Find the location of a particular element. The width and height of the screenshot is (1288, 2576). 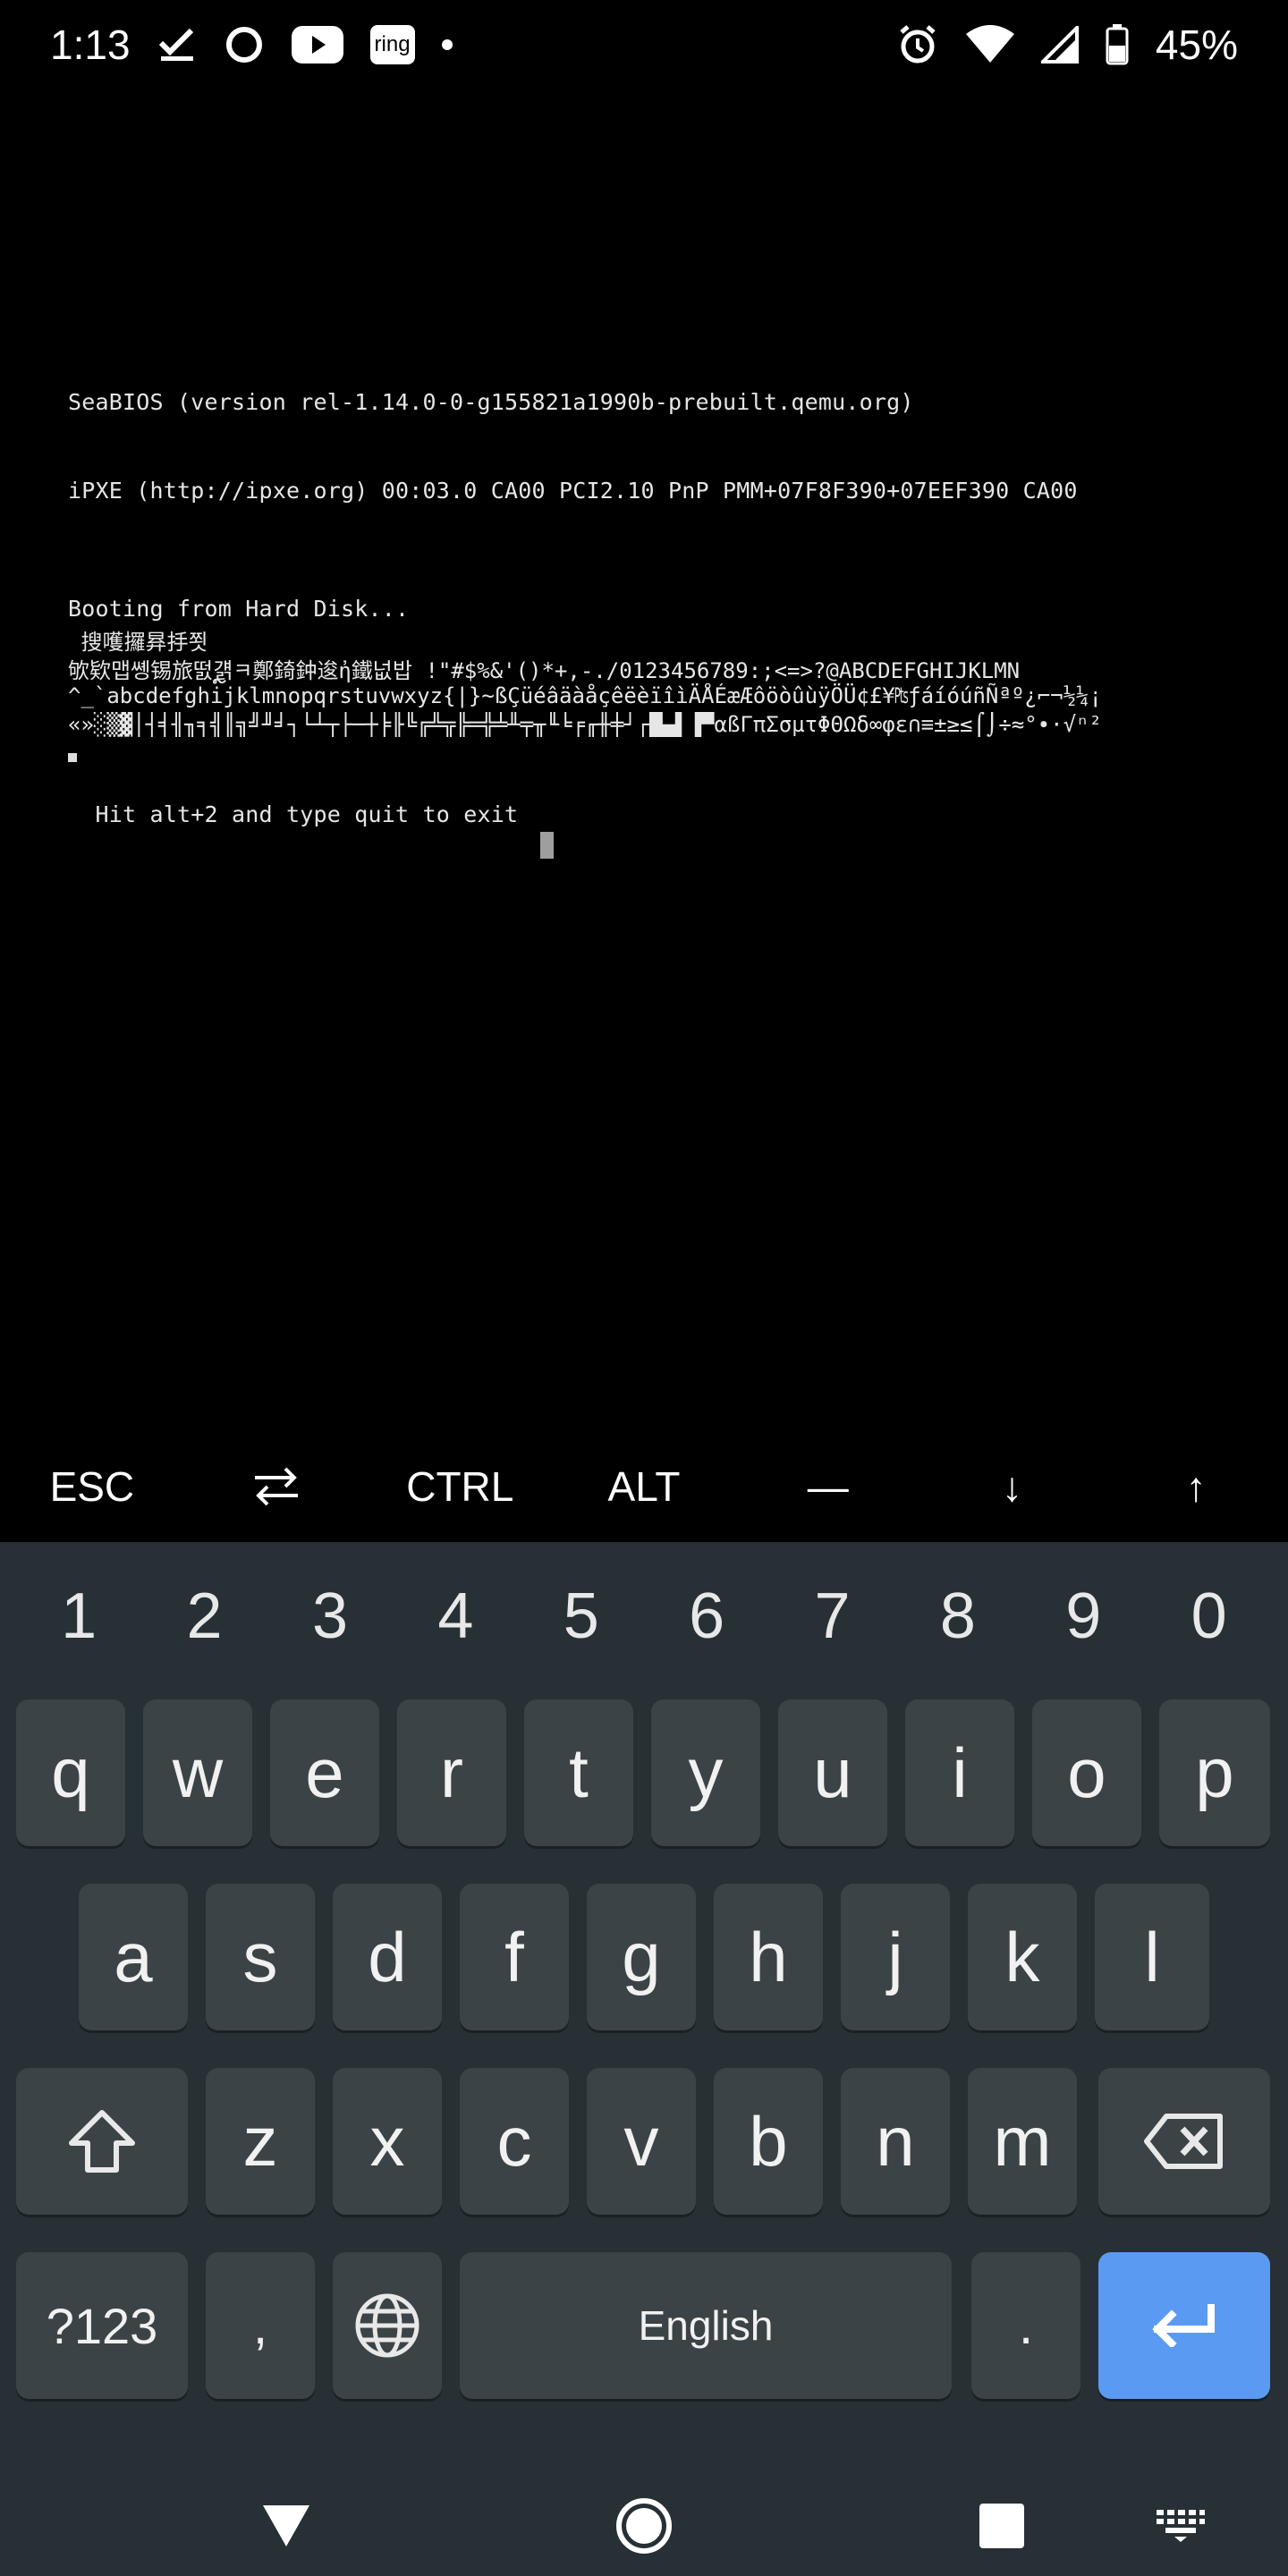

key-7: 7 is located at coordinates (833, 1616).